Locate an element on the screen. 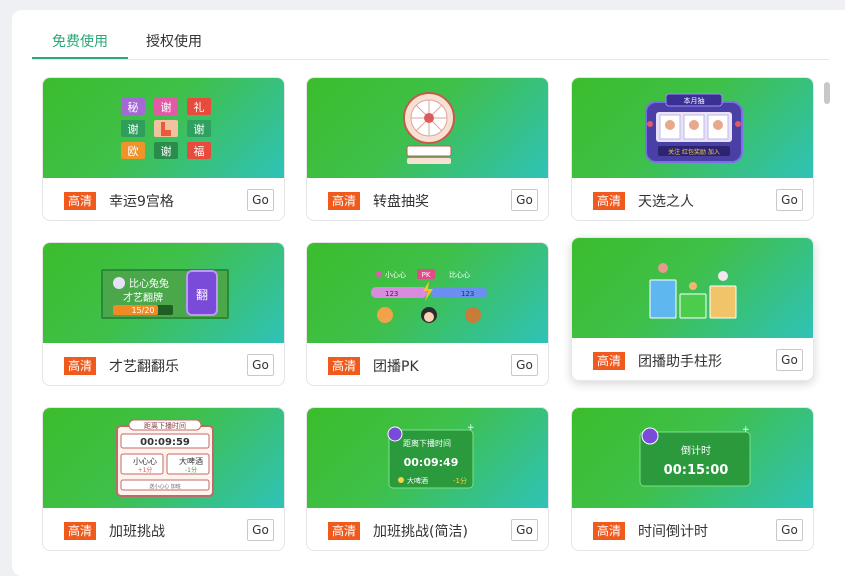 Image resolution: width=845 pixels, height=576 pixels. overtime-header: 距离下播时间 is located at coordinates (165, 425).